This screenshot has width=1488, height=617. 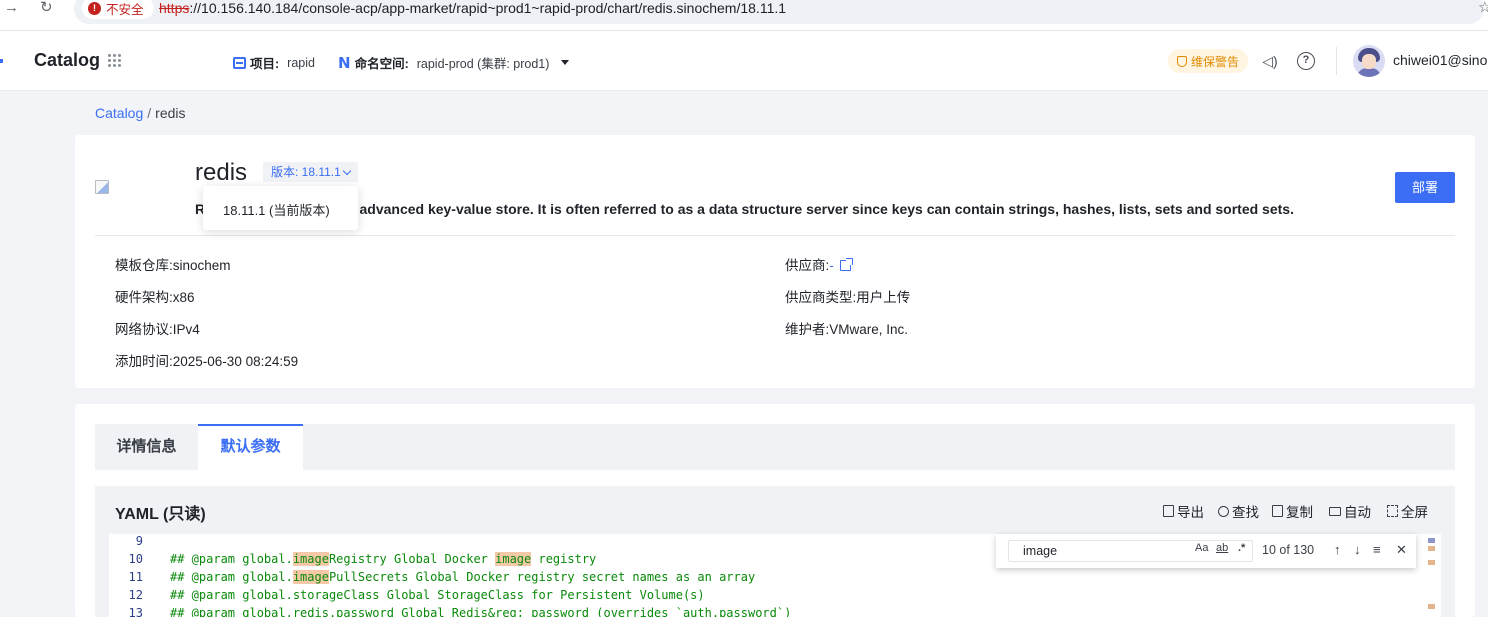 I want to click on search-icon, so click(x=1223, y=511).